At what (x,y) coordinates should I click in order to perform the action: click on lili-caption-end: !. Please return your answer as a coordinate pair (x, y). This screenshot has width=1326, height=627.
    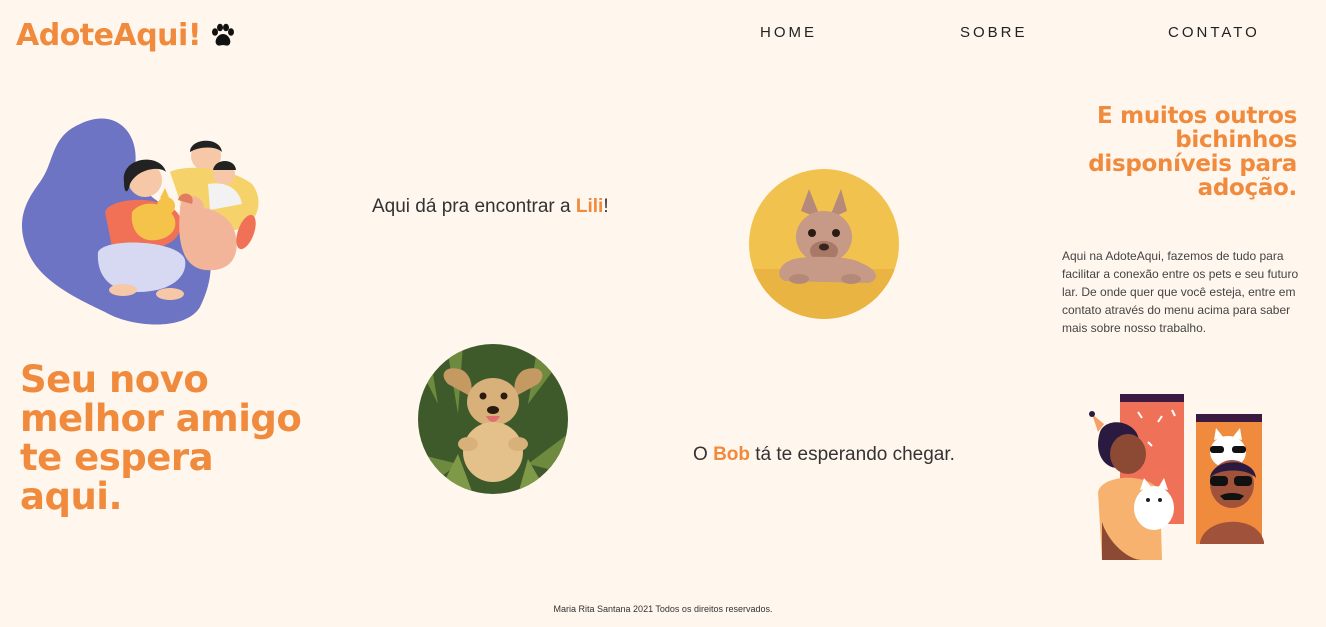
    Looking at the image, I should click on (606, 206).